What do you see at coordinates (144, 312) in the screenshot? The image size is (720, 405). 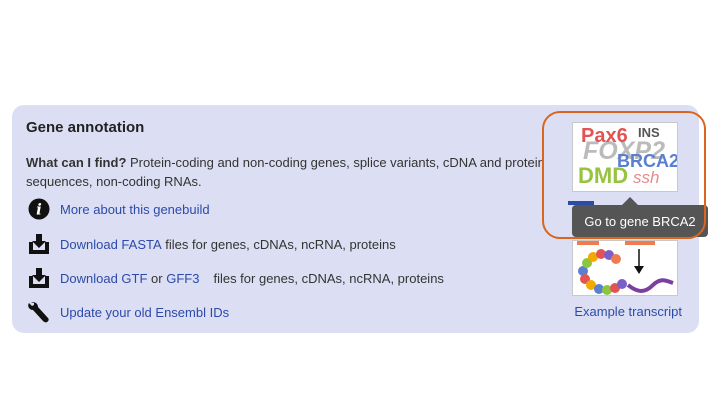 I see `update-ids-link: Update your old Ensembl IDs` at bounding box center [144, 312].